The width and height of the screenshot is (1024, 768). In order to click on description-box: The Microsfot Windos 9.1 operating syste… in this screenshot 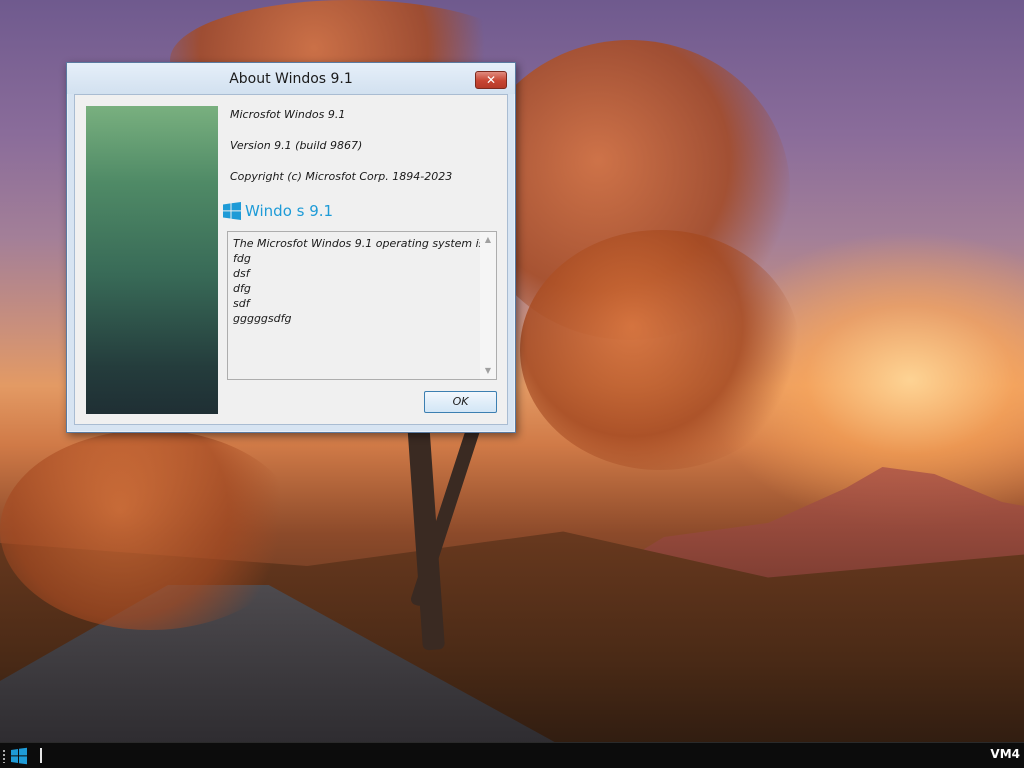, I will do `click(362, 305)`.